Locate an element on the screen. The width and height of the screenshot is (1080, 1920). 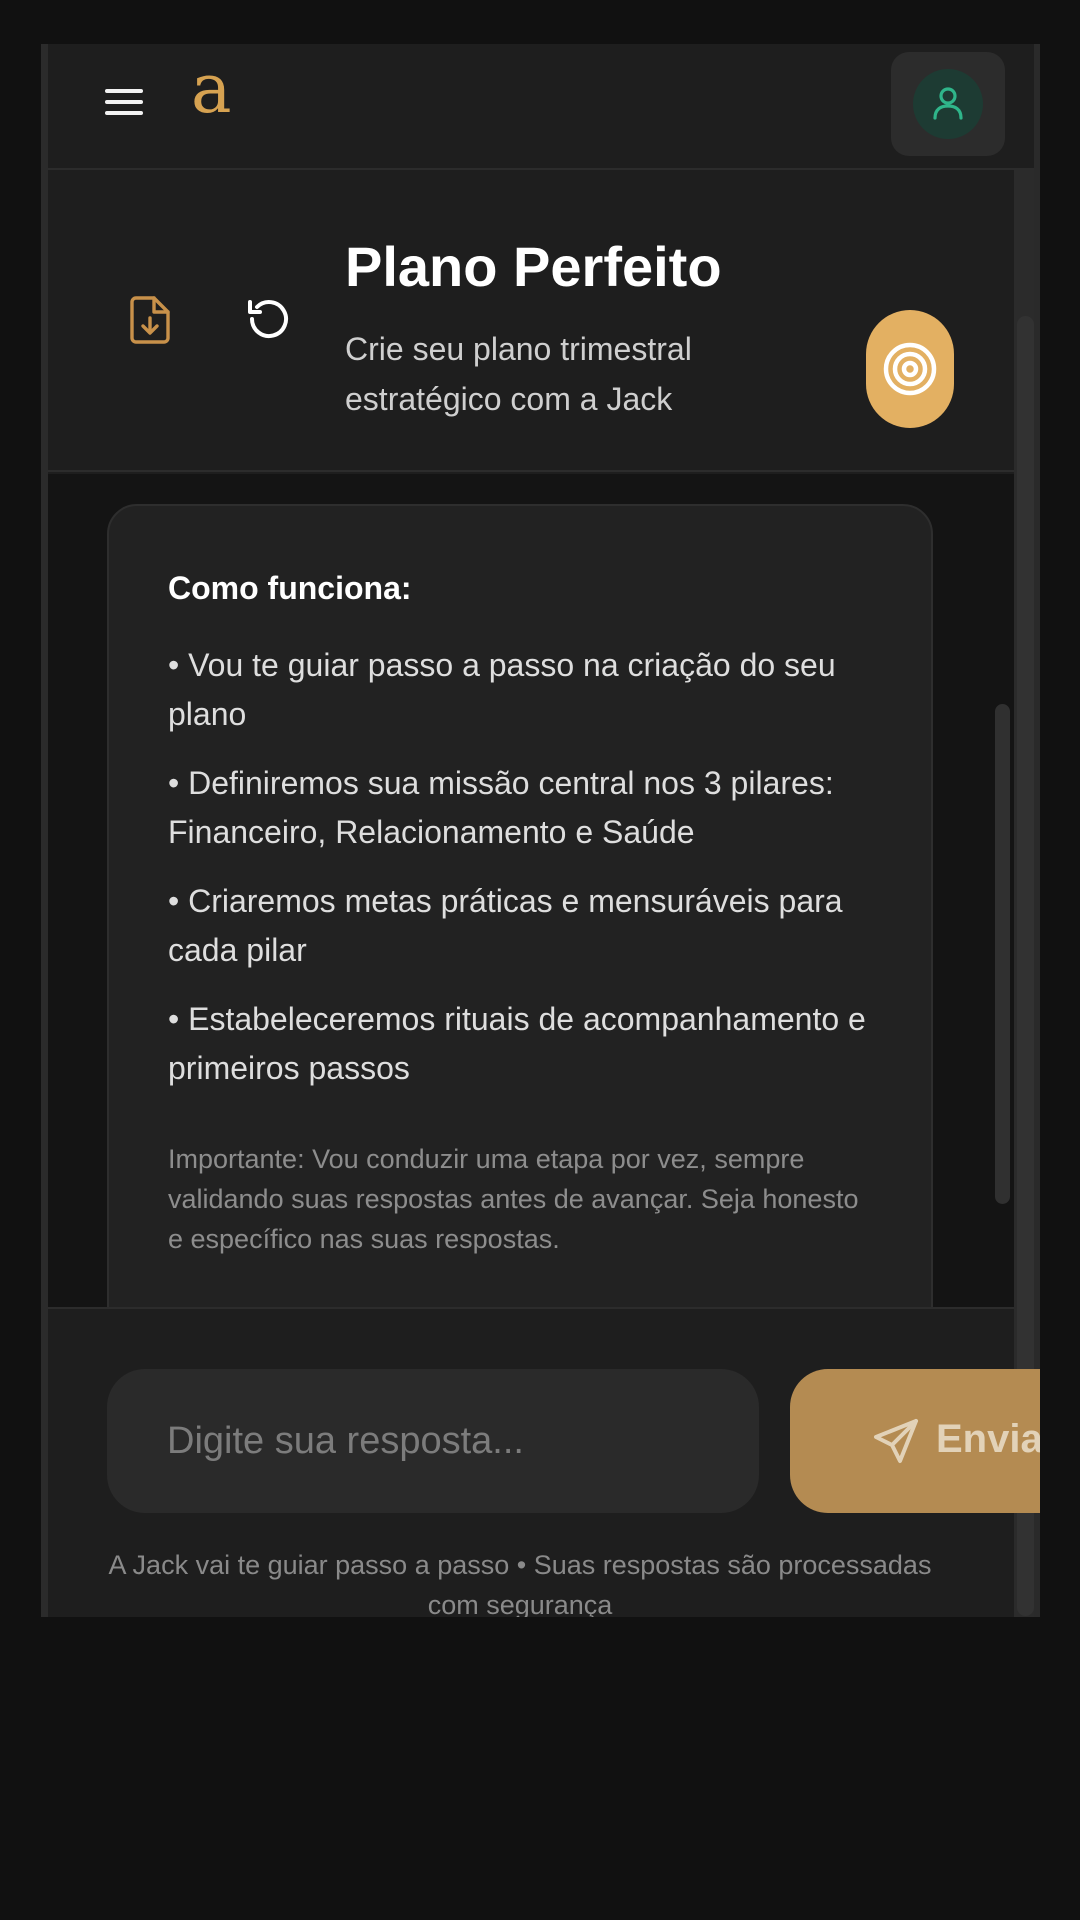
window-edge-left is located at coordinates (44, 830).